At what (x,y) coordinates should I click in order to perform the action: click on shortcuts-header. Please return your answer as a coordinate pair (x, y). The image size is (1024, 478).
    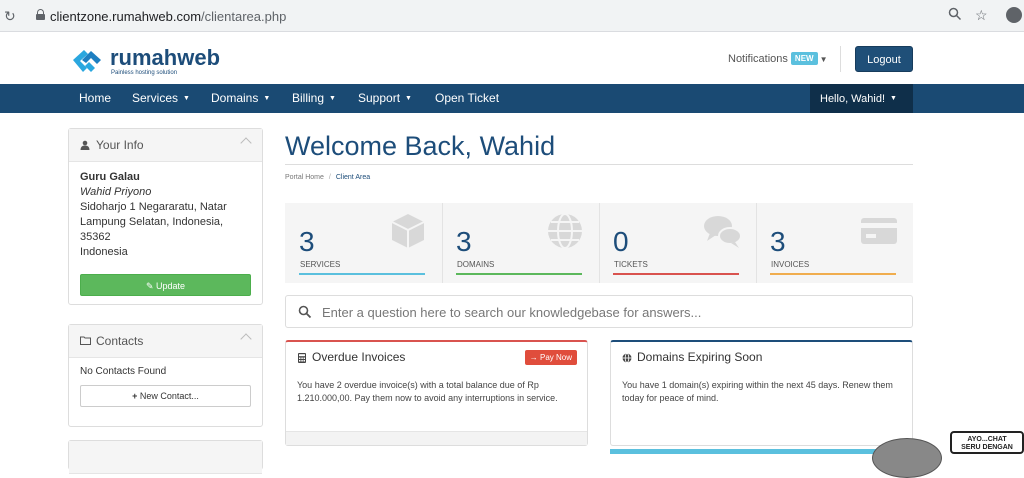
    Looking at the image, I should click on (165, 457).